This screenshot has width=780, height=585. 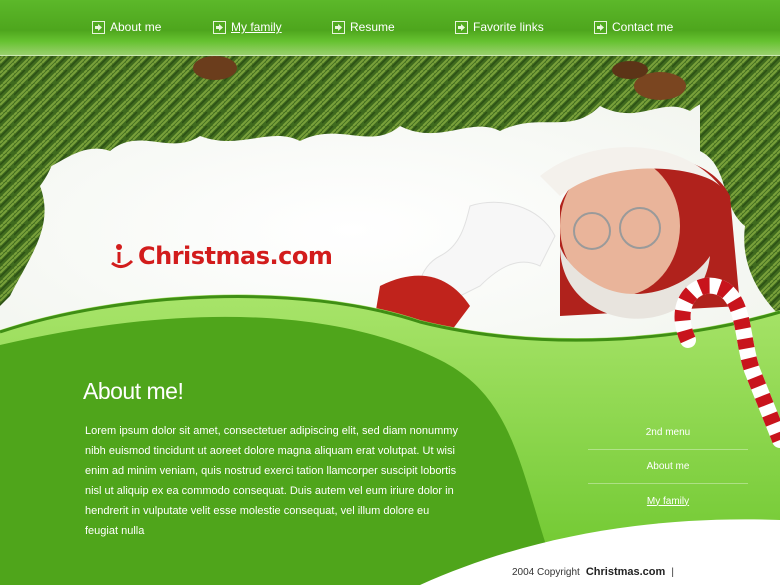 I want to click on side-menu-item-2nd-menu: 2nd menu, so click(x=668, y=433).